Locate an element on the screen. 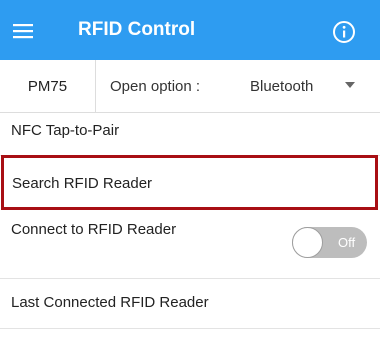  info-button is located at coordinates (344, 32).